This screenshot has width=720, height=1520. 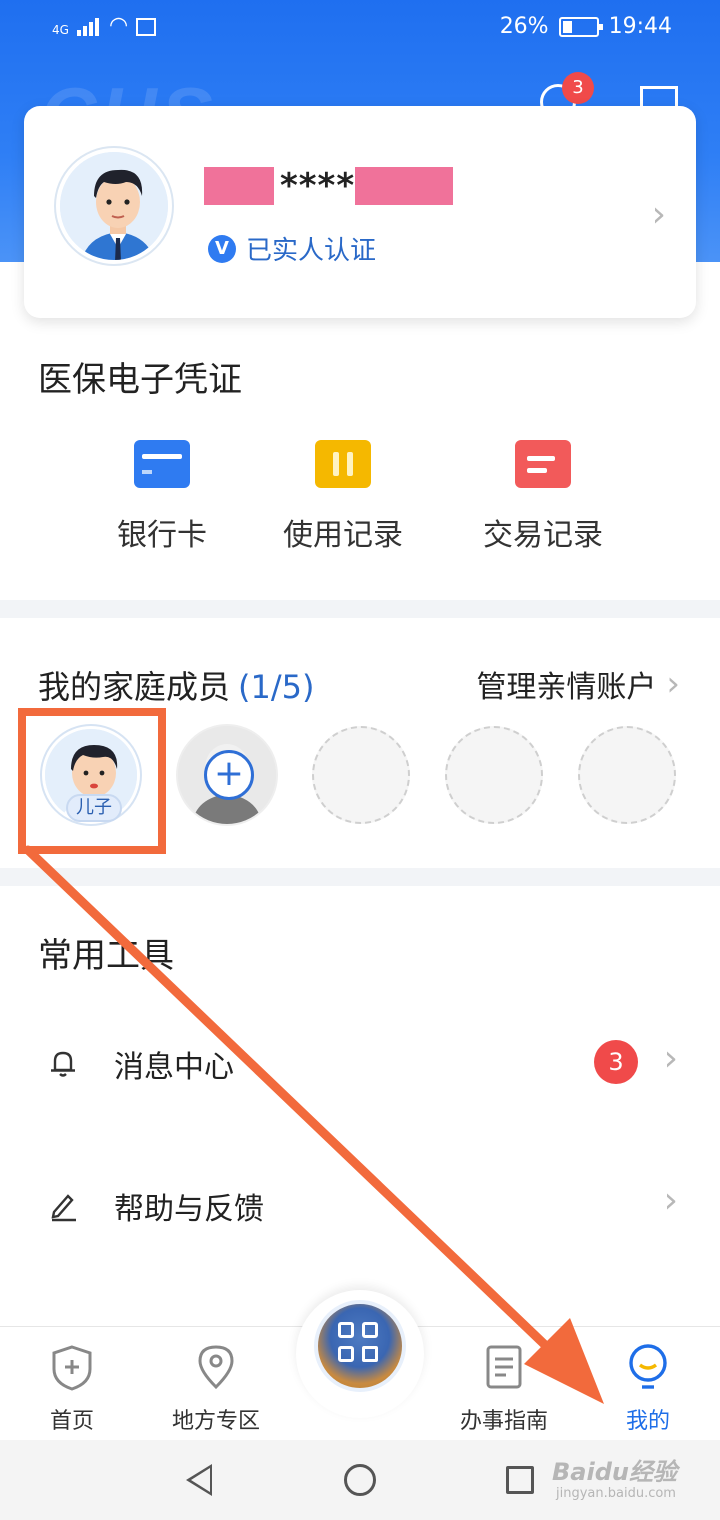 I want to click on battery-percent: 26%, so click(x=524, y=26).